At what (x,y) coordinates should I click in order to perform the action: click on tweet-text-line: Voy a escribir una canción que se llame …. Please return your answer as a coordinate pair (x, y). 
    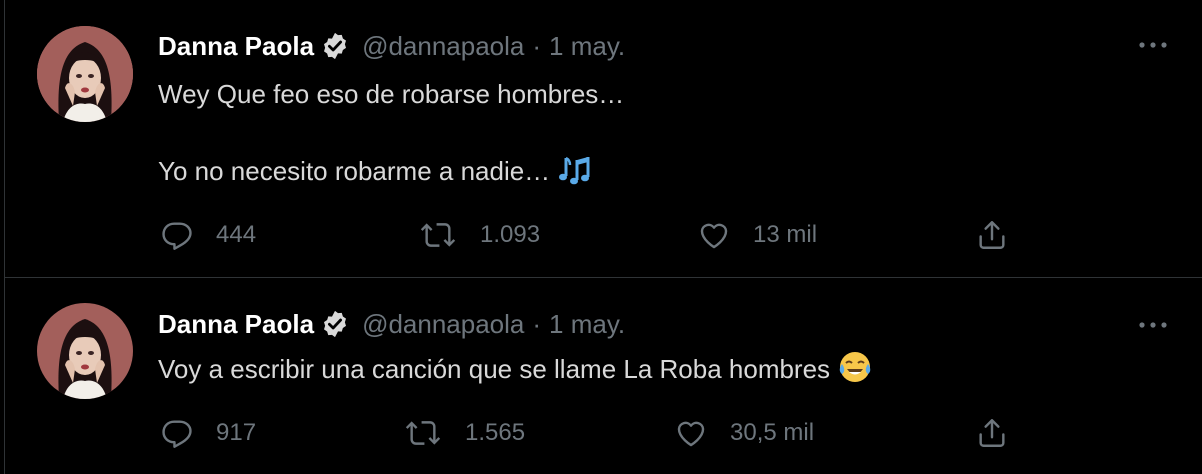
    Looking at the image, I should click on (515, 372).